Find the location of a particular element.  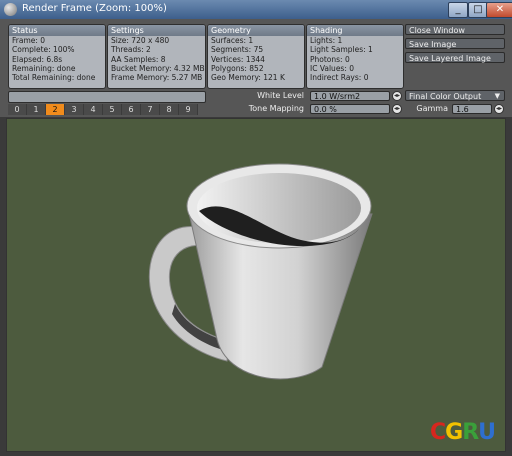

settings-threads: Threads: 2 is located at coordinates (131, 50).